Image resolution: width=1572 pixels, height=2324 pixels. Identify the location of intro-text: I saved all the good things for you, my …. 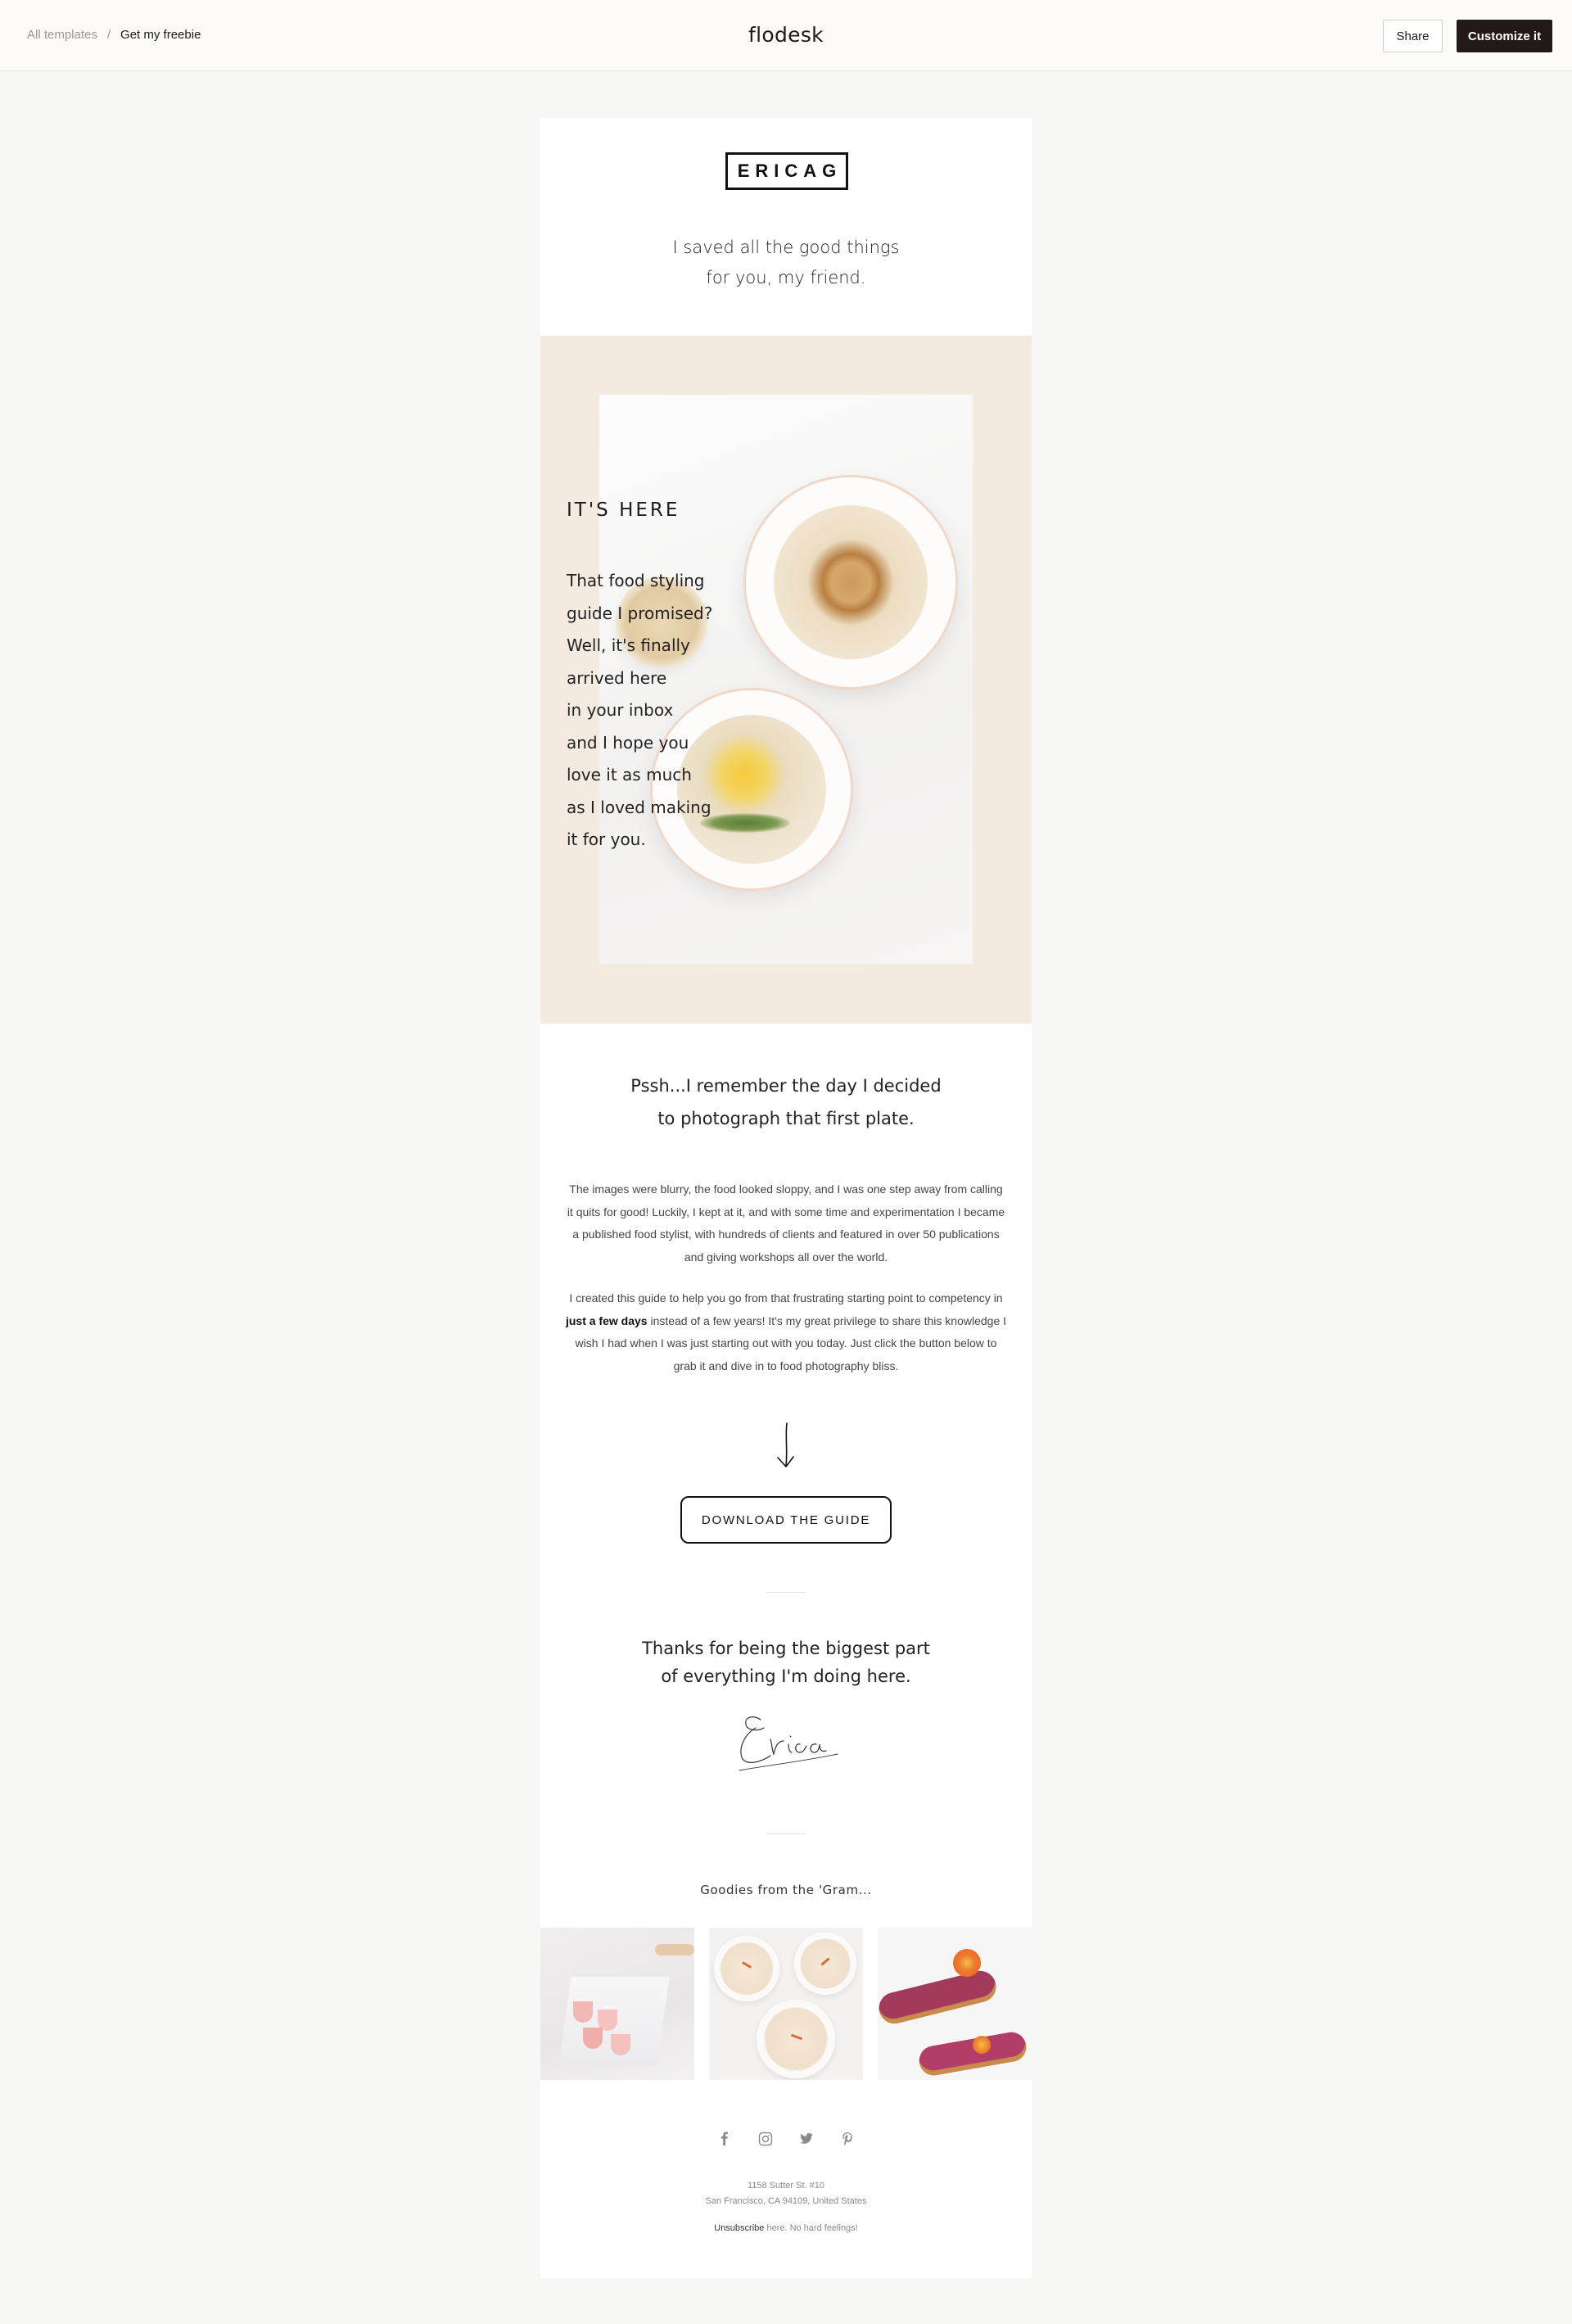
(786, 263).